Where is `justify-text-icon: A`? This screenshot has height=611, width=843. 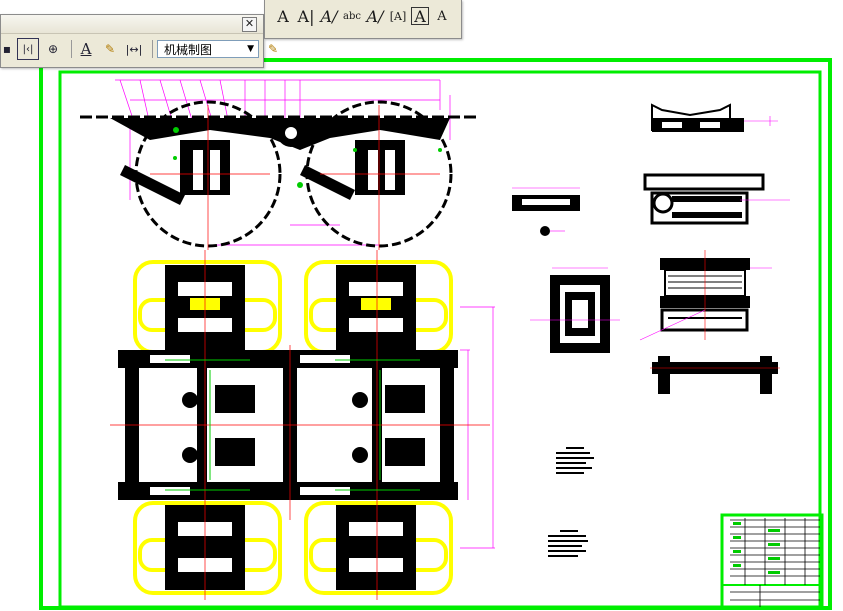
justify-text-icon: A is located at coordinates (442, 16).